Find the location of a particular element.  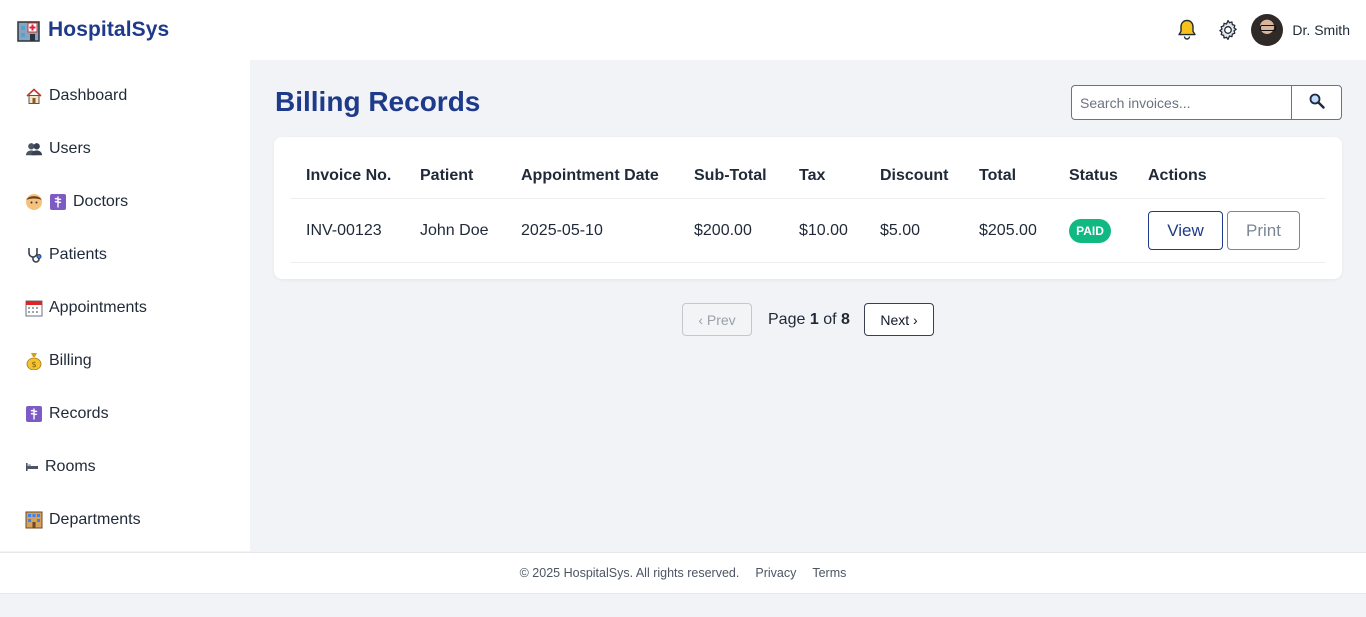

sidebar-item-dashboard: Dashboard is located at coordinates (76, 96).